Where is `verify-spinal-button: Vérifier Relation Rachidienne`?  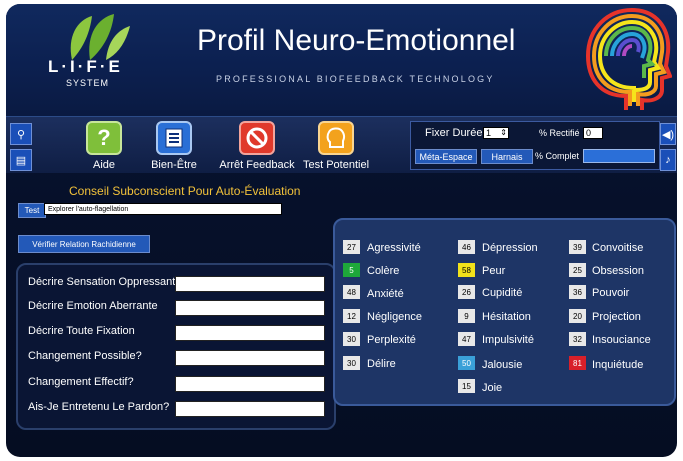 verify-spinal-button: Vérifier Relation Rachidienne is located at coordinates (84, 244).